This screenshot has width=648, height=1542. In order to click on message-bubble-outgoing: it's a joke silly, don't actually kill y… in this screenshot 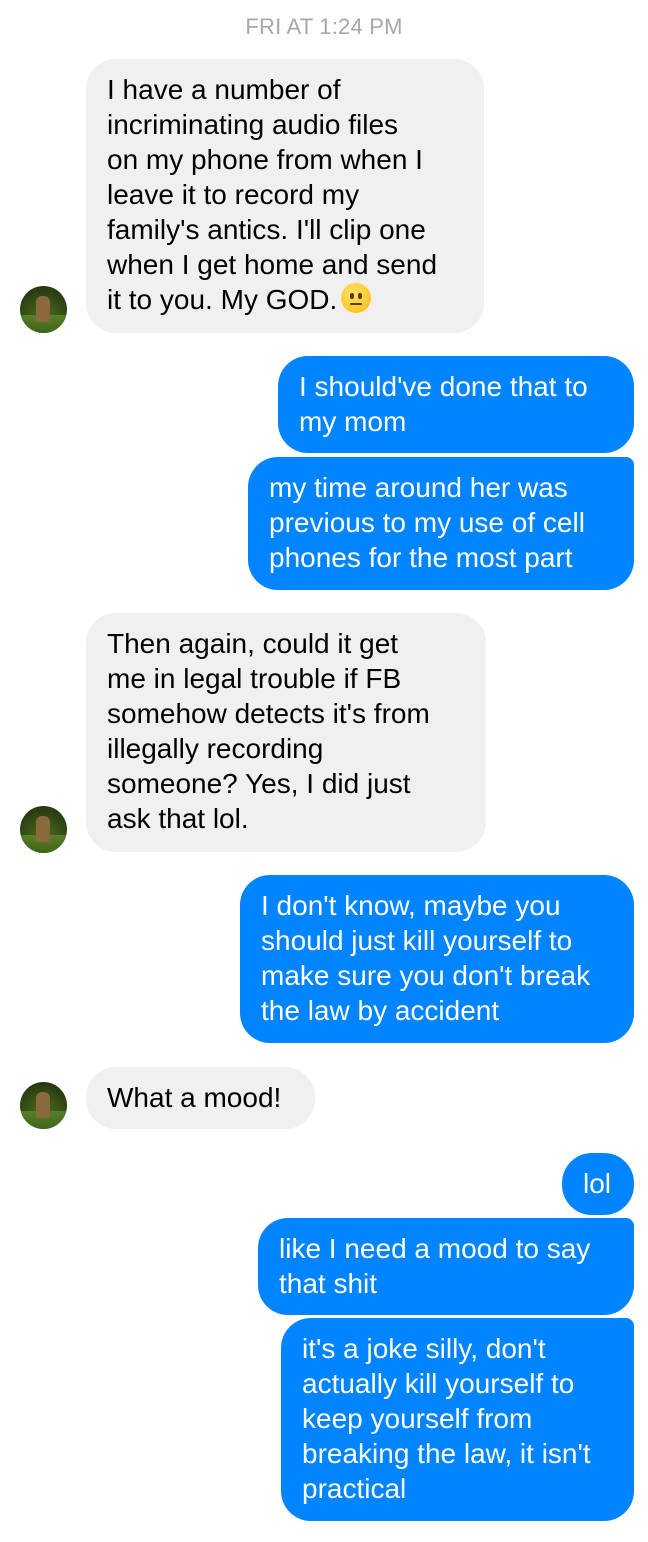, I will do `click(457, 1419)`.